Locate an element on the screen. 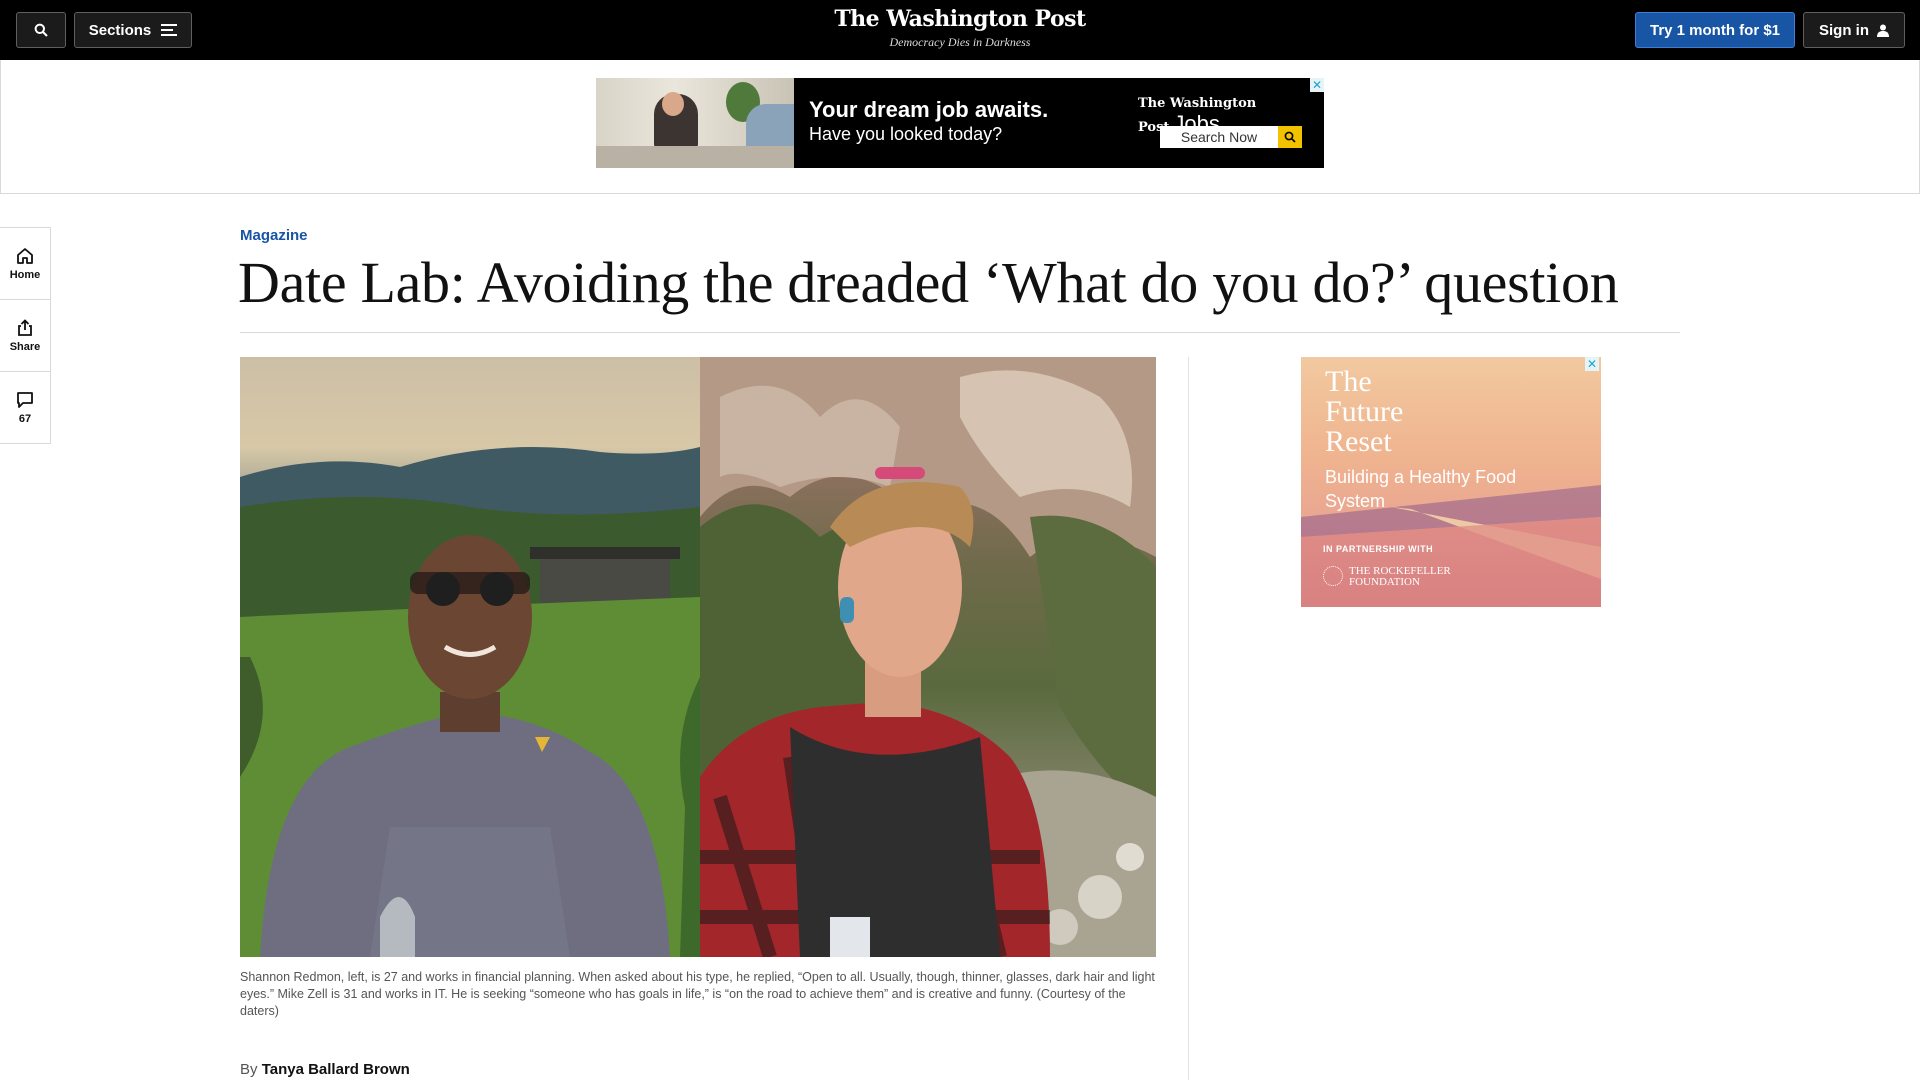 The width and height of the screenshot is (1920, 1080). photo-right-person is located at coordinates (928, 657).